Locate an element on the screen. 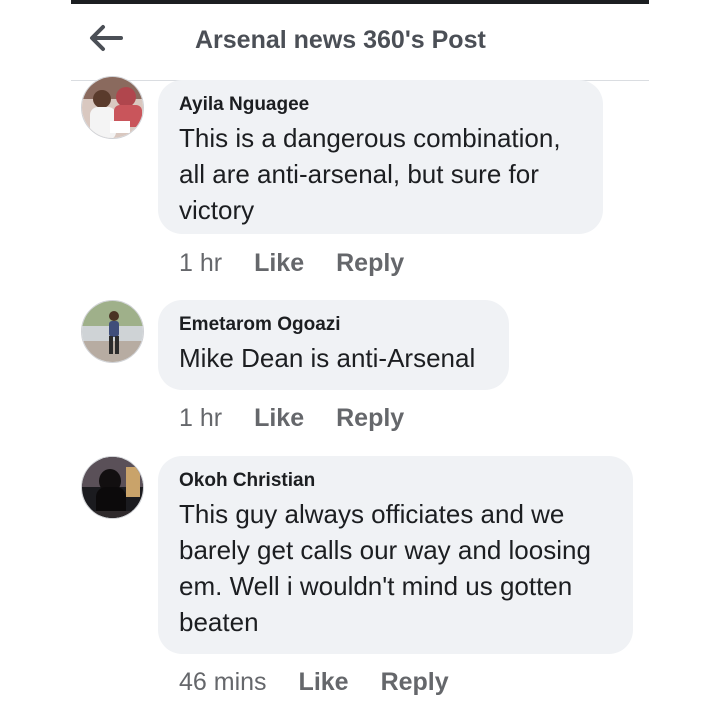 Image resolution: width=720 pixels, height=720 pixels. page-title: Arsenal news 360's Post is located at coordinates (340, 40).